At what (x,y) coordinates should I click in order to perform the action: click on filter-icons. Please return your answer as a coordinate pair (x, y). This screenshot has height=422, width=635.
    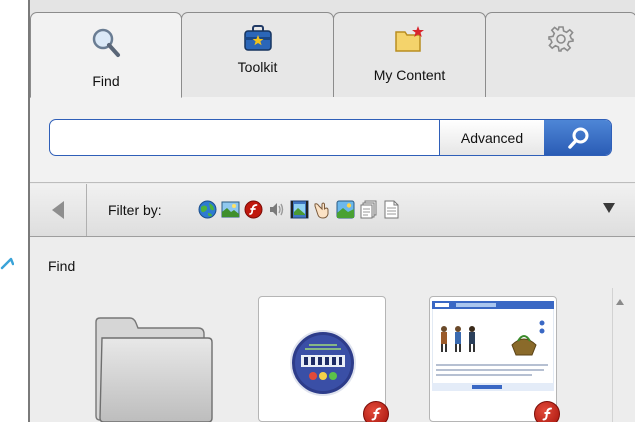
    Looking at the image, I should click on (299, 211).